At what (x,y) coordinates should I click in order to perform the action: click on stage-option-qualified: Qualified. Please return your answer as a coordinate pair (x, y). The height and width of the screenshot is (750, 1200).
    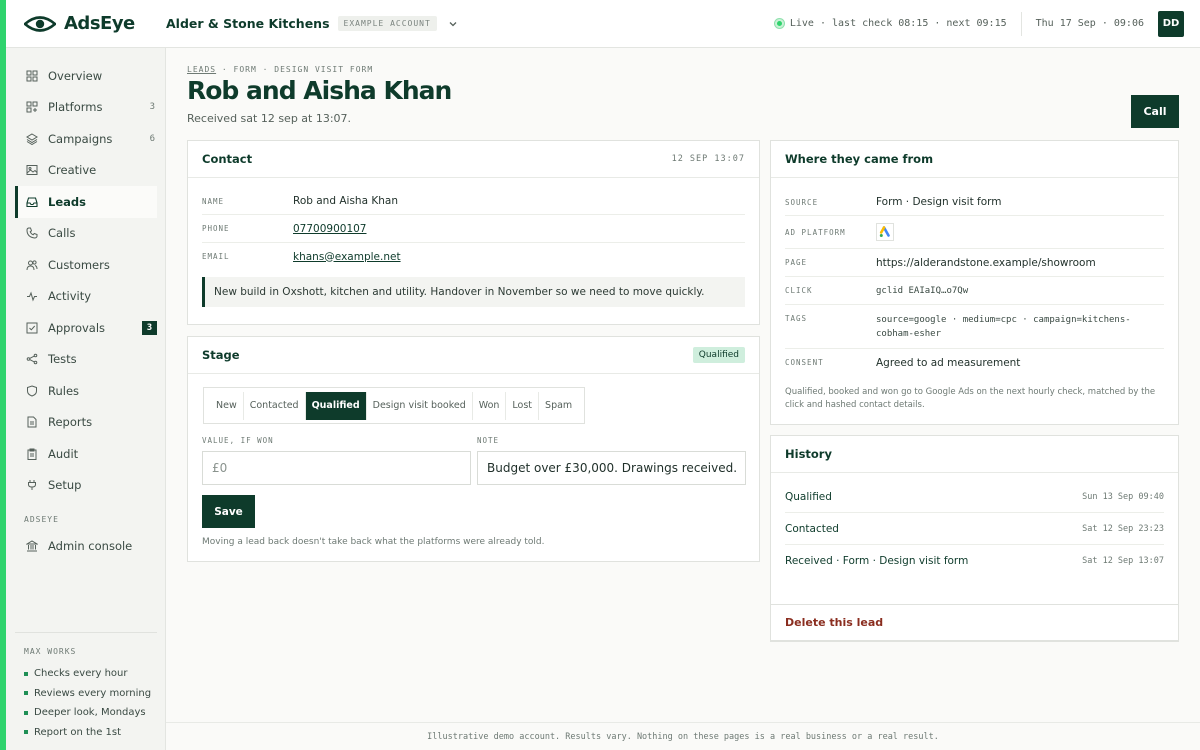
    Looking at the image, I should click on (336, 405).